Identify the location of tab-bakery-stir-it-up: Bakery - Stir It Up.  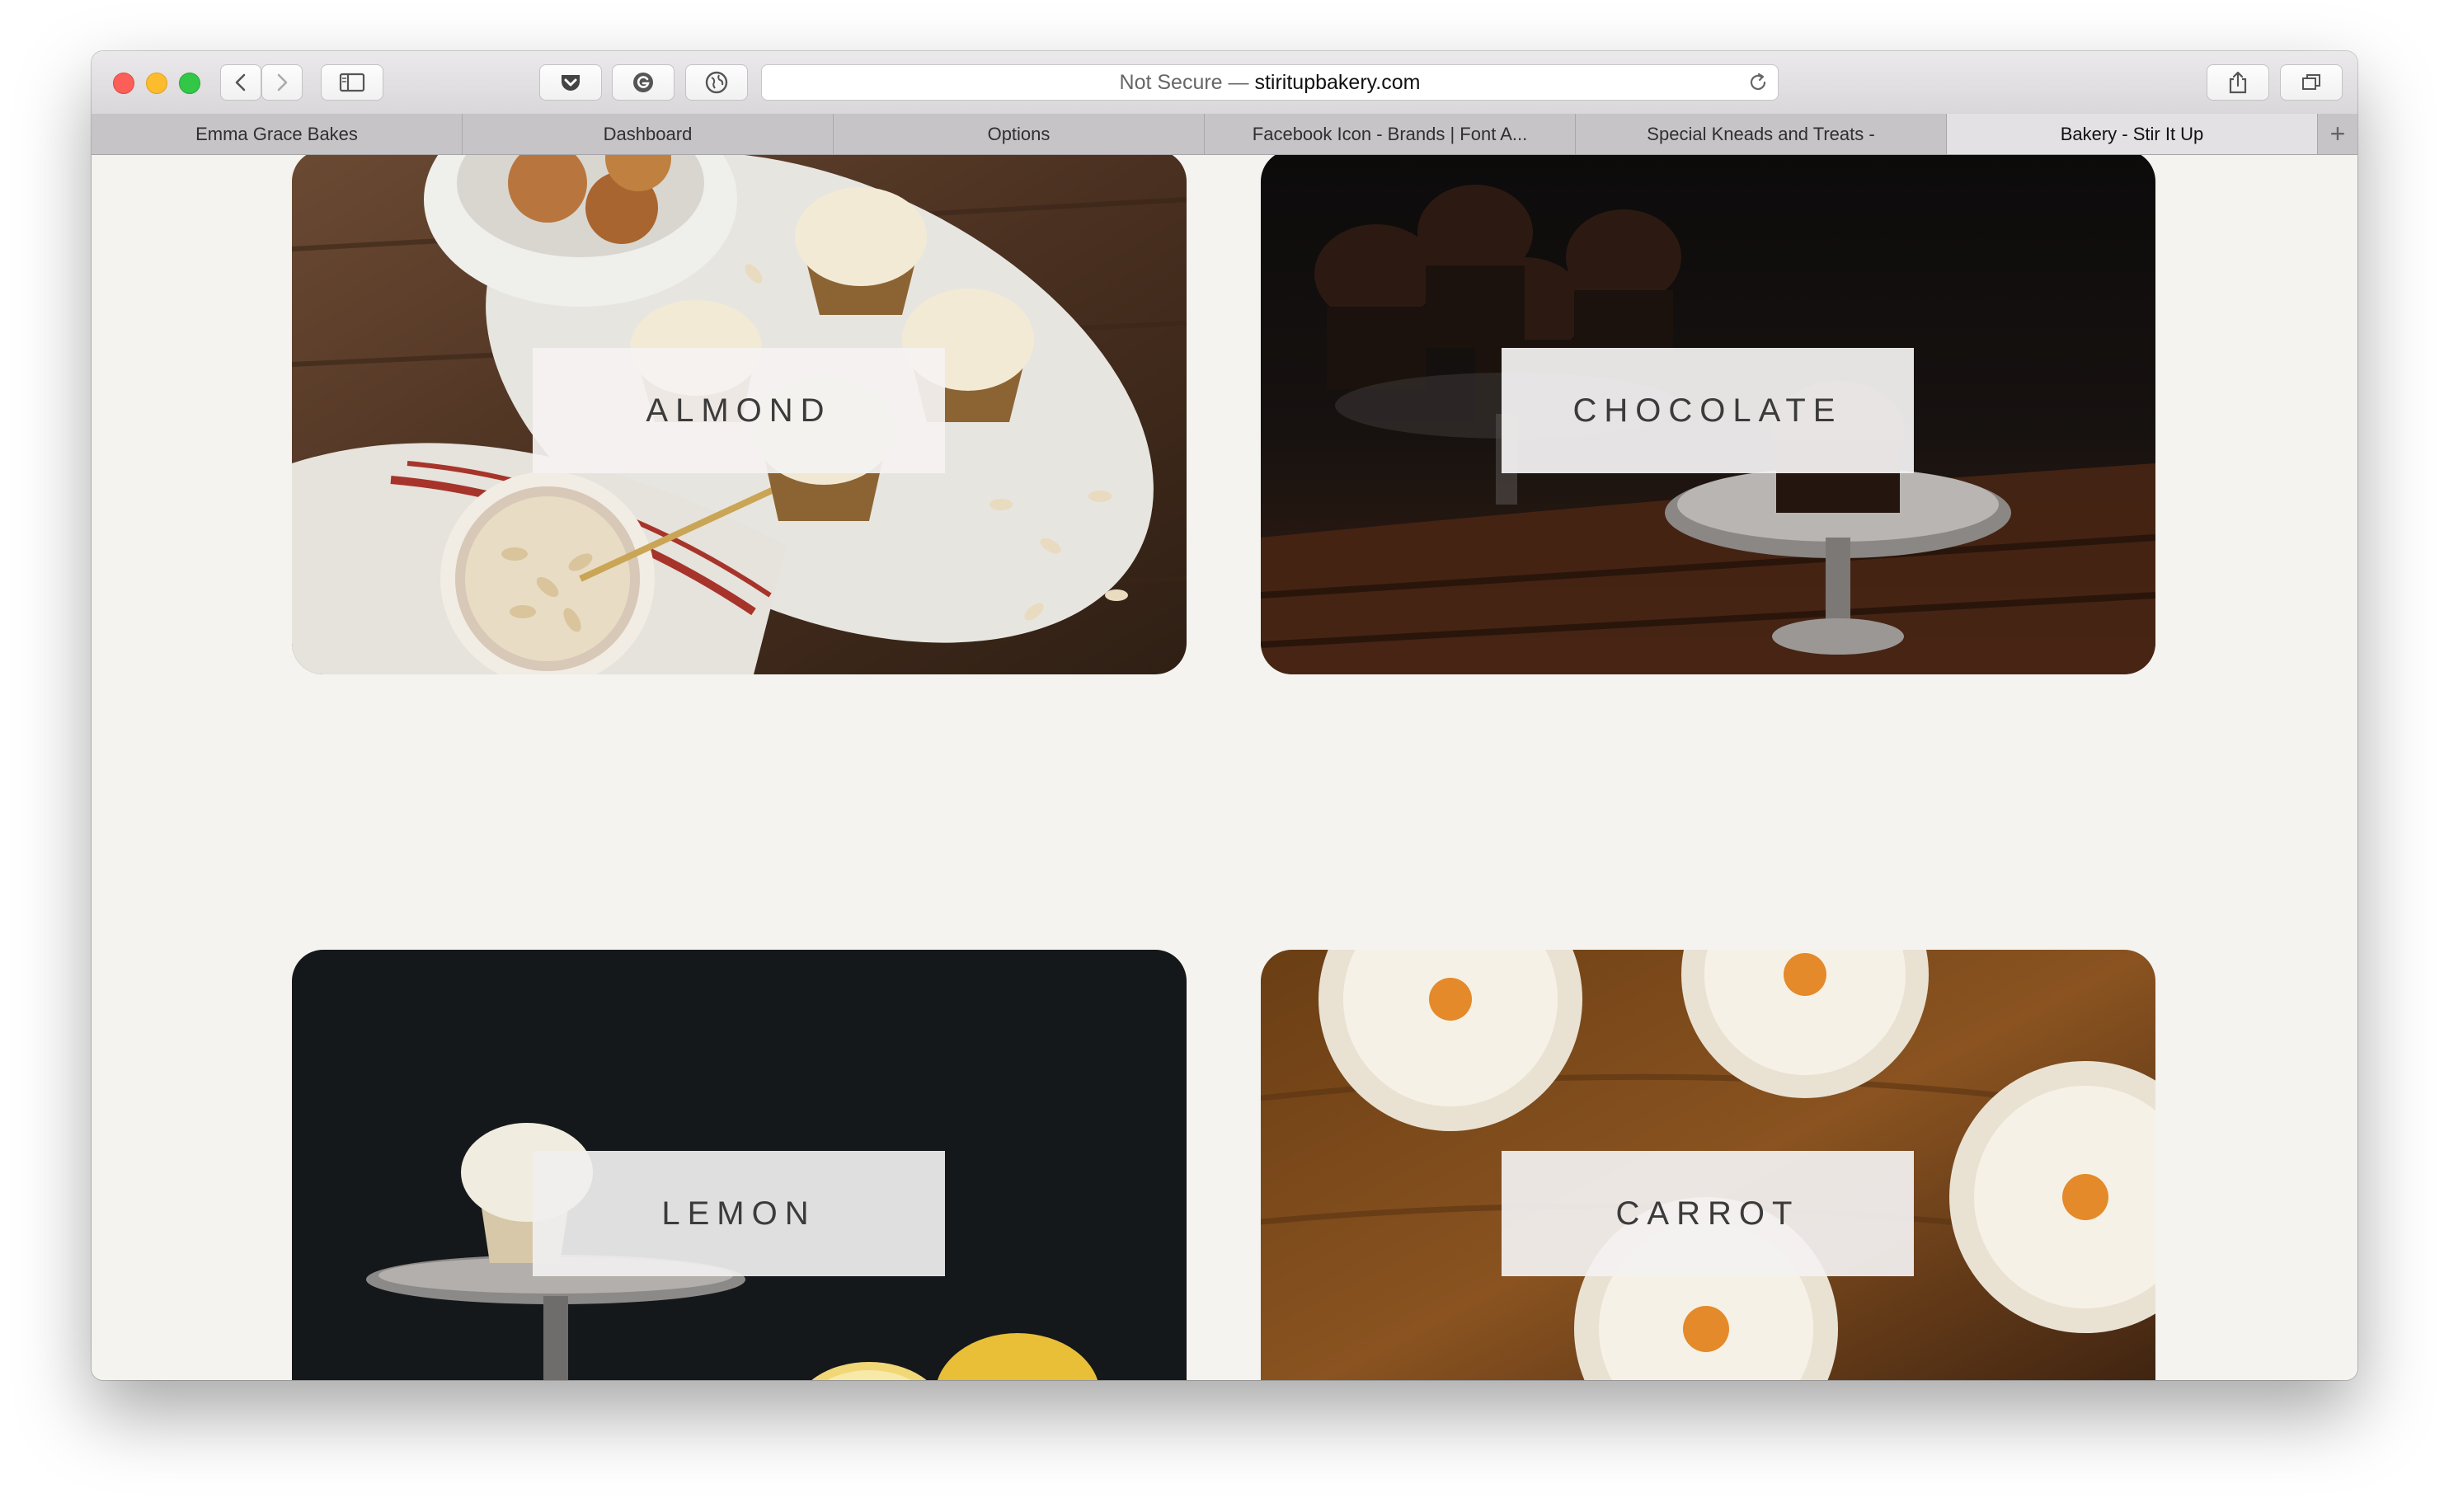
(2132, 134).